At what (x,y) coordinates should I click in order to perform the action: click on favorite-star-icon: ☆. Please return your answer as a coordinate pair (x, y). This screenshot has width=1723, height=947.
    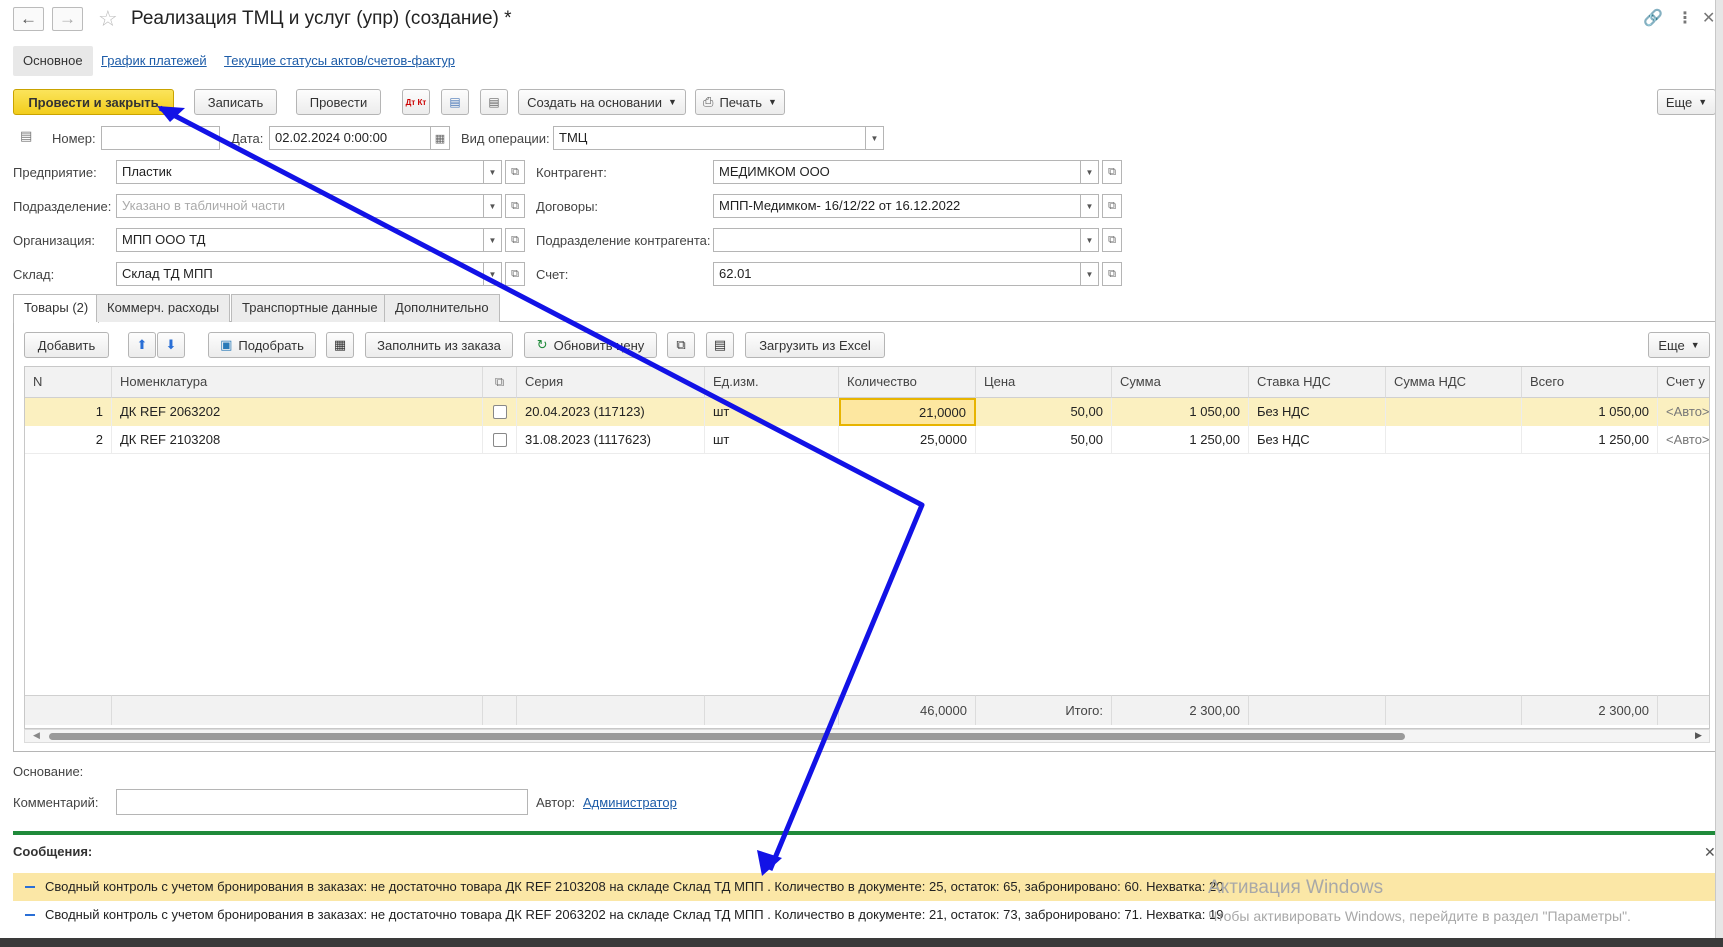
    Looking at the image, I should click on (108, 19).